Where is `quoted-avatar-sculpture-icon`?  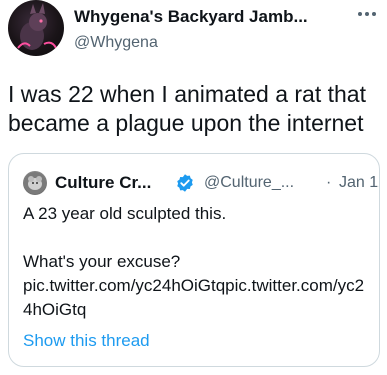
quoted-avatar-sculpture-icon is located at coordinates (35, 183).